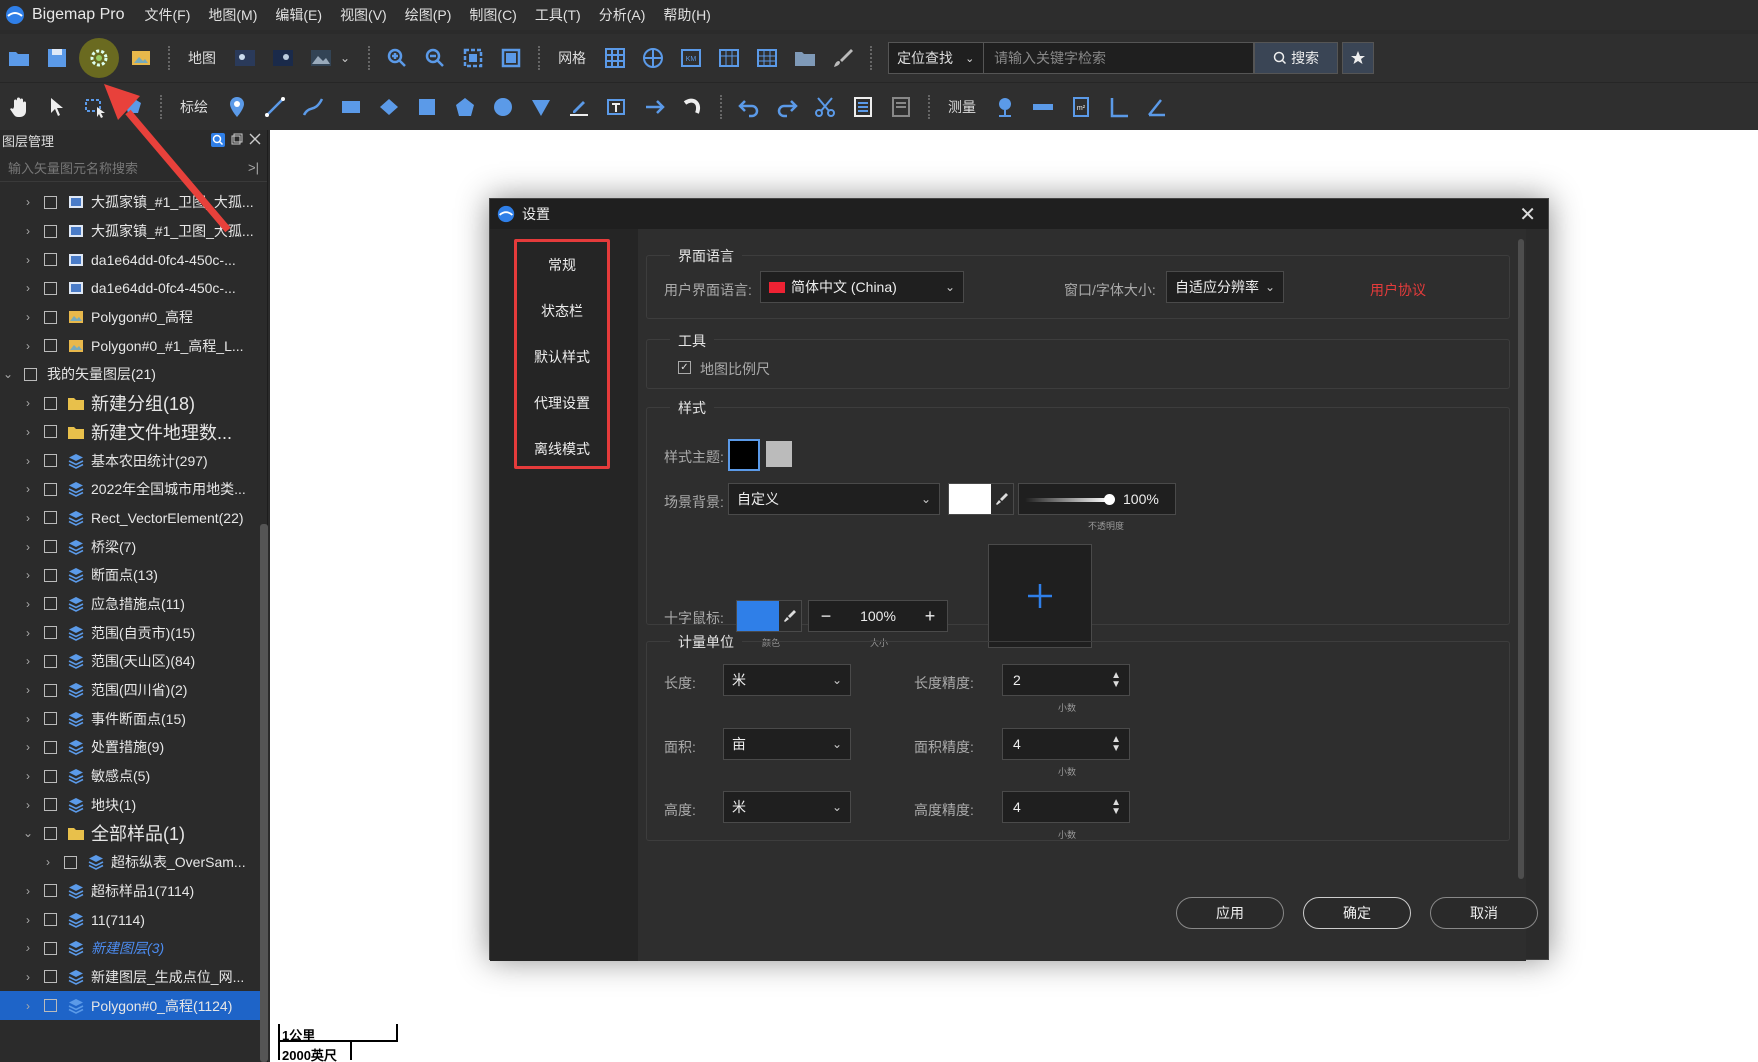  I want to click on measure-point-icon, so click(1005, 107).